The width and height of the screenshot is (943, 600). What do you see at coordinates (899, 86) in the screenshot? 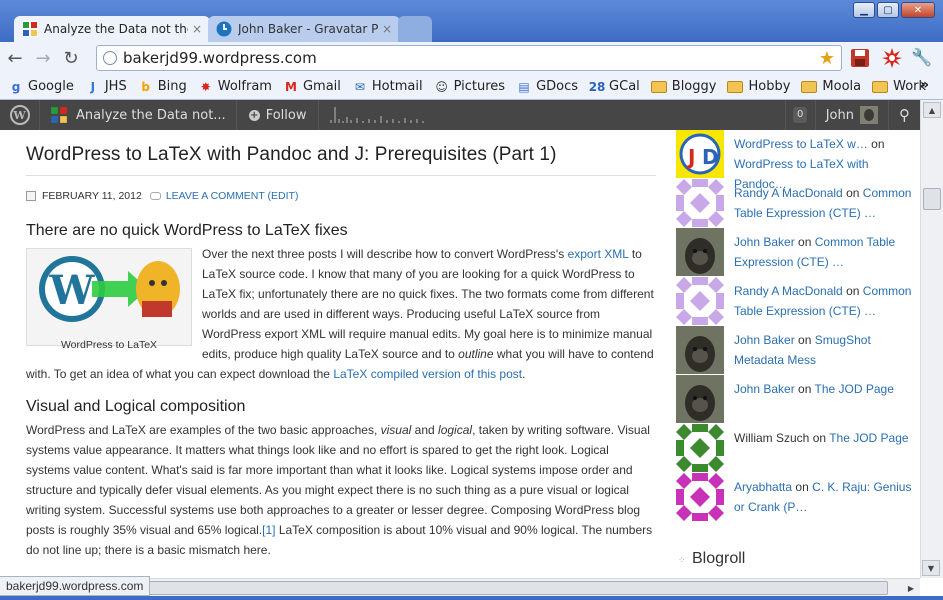
I see `bookmark-item: Work` at bounding box center [899, 86].